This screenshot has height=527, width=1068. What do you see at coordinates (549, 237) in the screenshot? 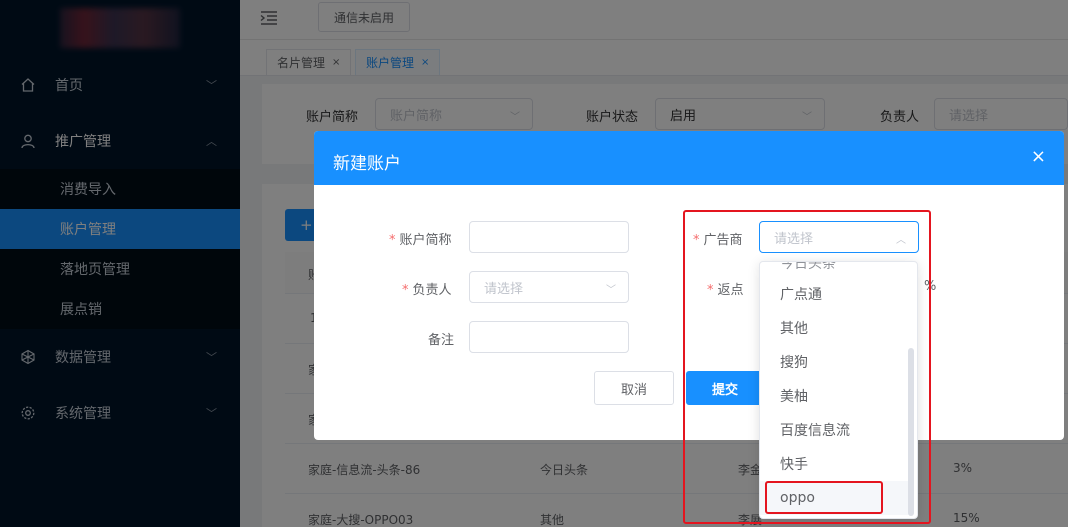
I see `account-name-input` at bounding box center [549, 237].